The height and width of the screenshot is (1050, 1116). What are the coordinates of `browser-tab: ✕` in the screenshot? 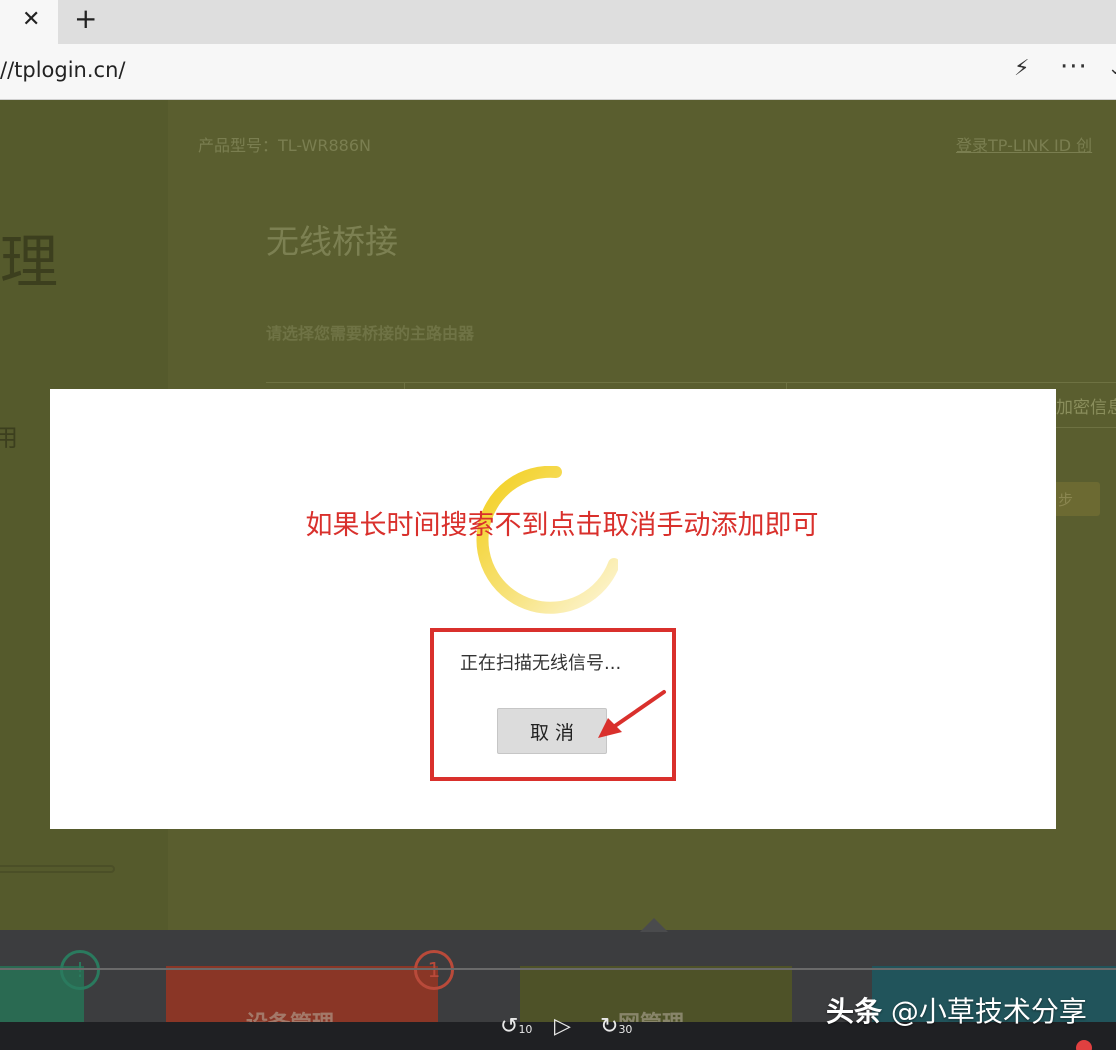 It's located at (29, 22).